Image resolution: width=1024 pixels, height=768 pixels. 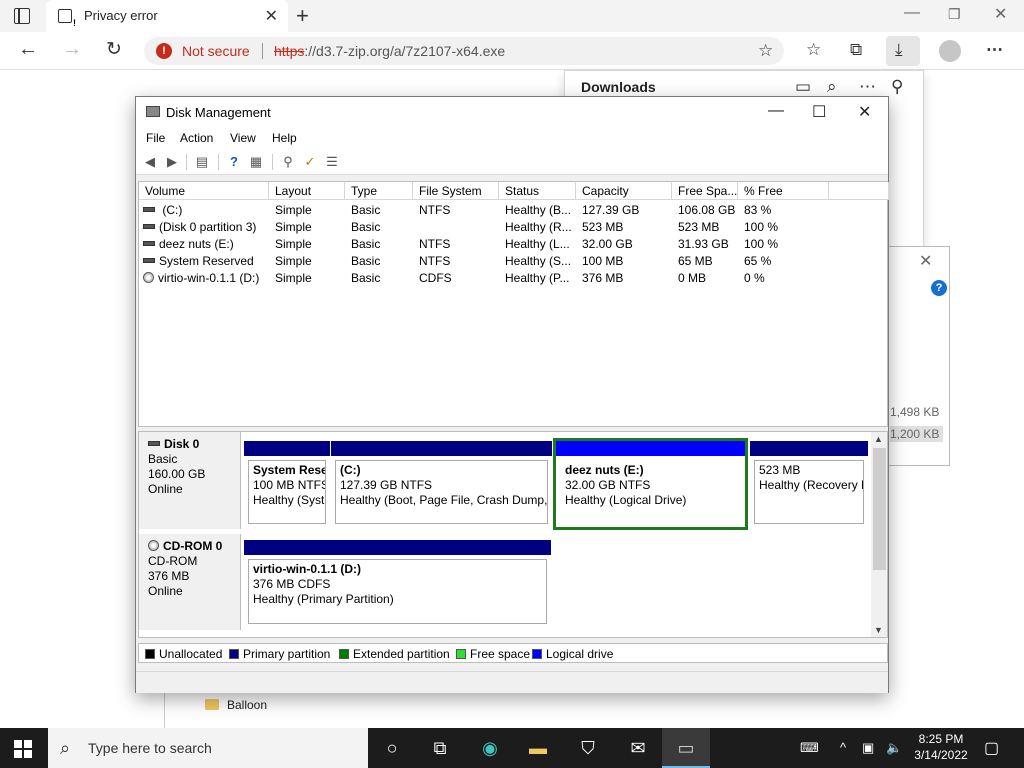 What do you see at coordinates (803, 87) in the screenshot?
I see `open-folder-icon: ▭` at bounding box center [803, 87].